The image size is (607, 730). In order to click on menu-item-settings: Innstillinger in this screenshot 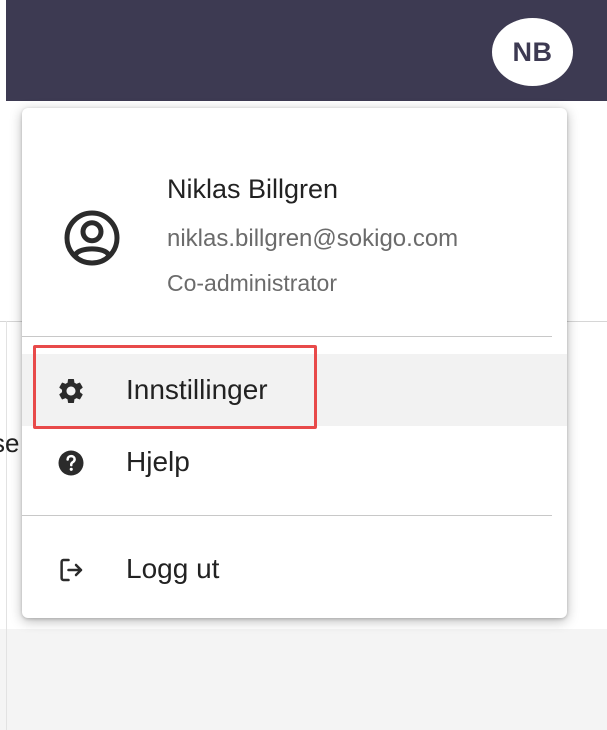, I will do `click(294, 390)`.